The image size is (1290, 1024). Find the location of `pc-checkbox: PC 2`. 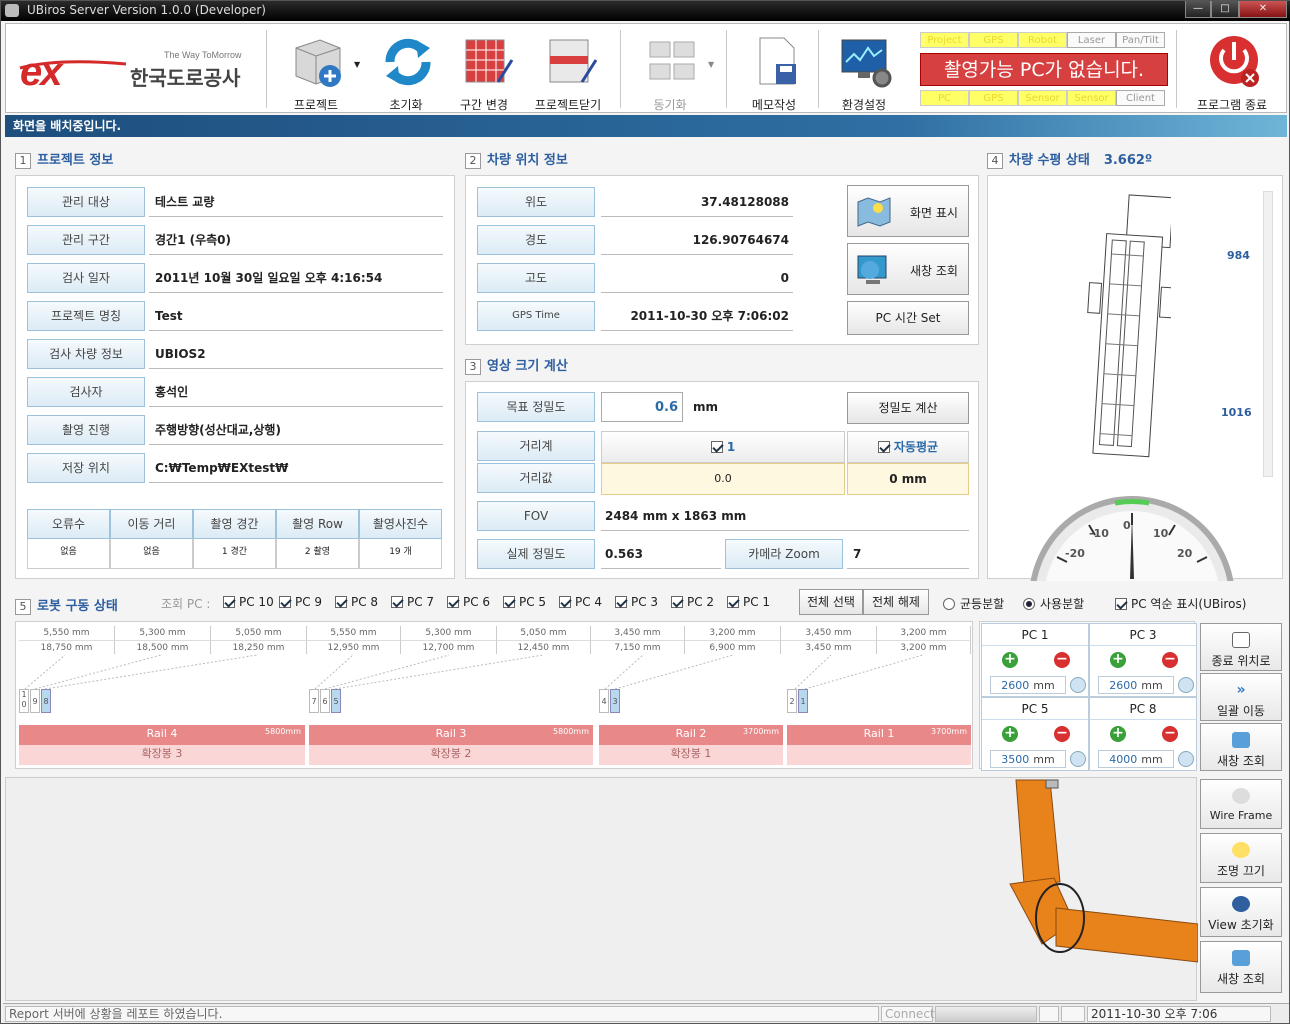

pc-checkbox: PC 2 is located at coordinates (692, 602).